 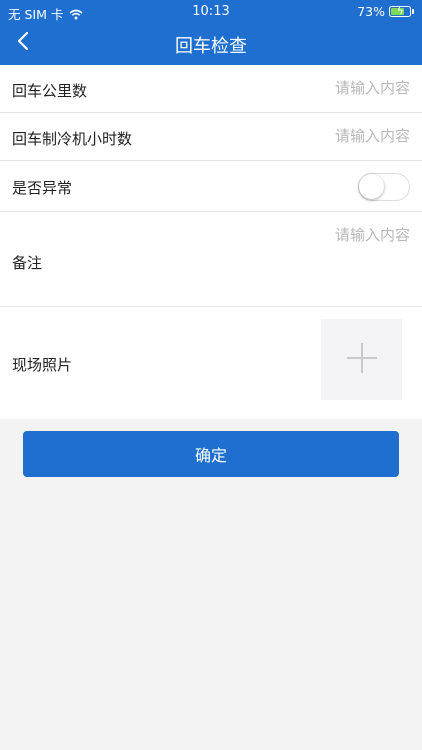 I want to click on abnormal-toggle, so click(x=384, y=187).